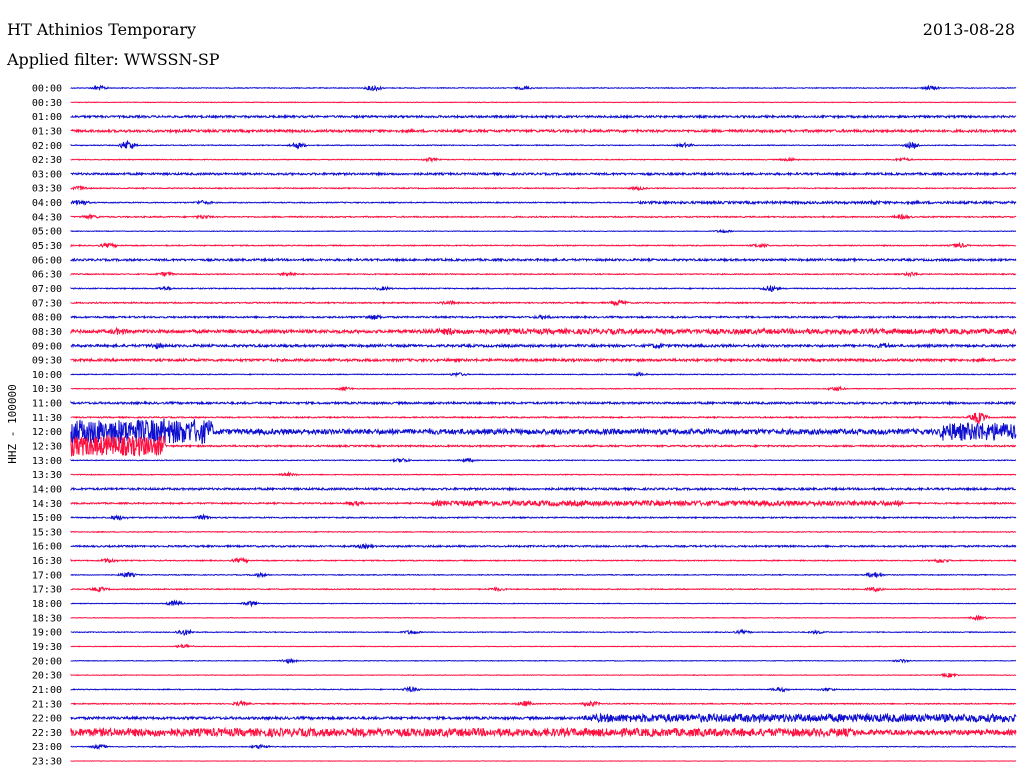 This screenshot has height=780, width=1024. Describe the element at coordinates (47, 590) in the screenshot. I see `time-tick-label: 17:30` at that location.